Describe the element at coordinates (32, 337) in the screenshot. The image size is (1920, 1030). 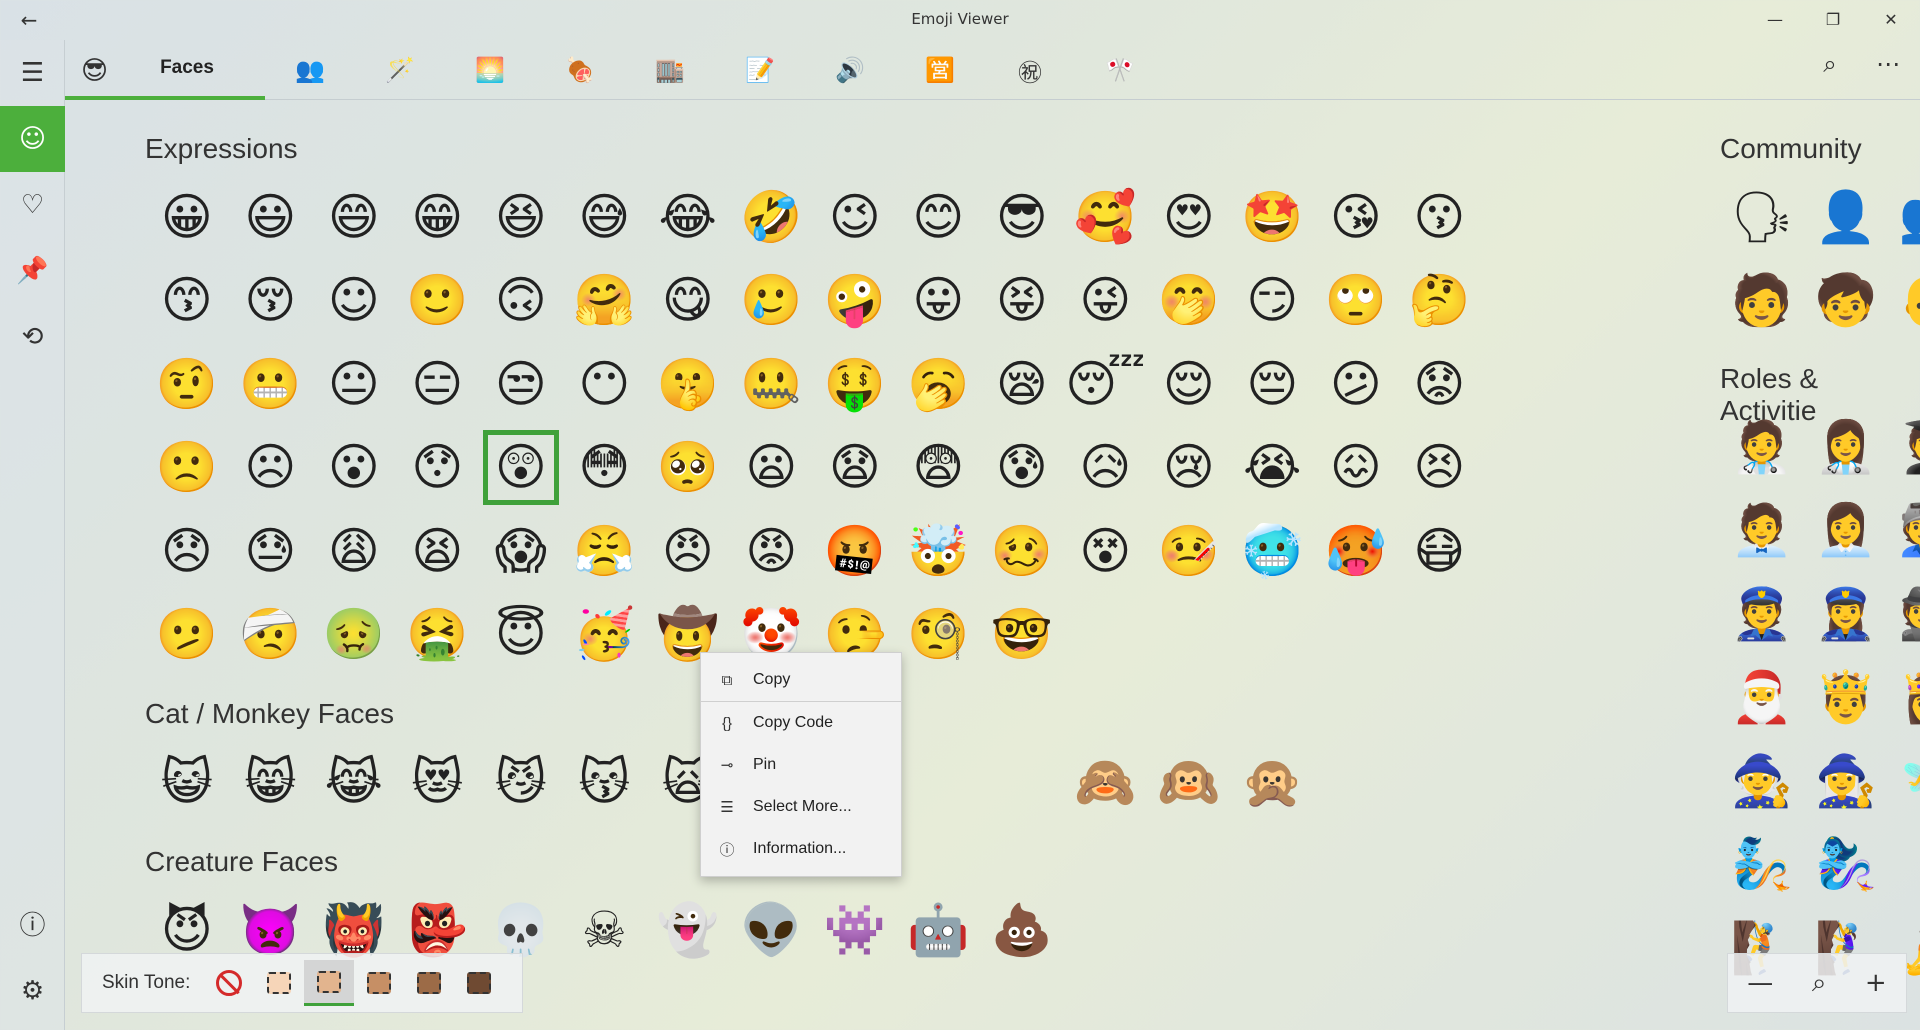
I see `history-nav-icon: ⟲` at that location.